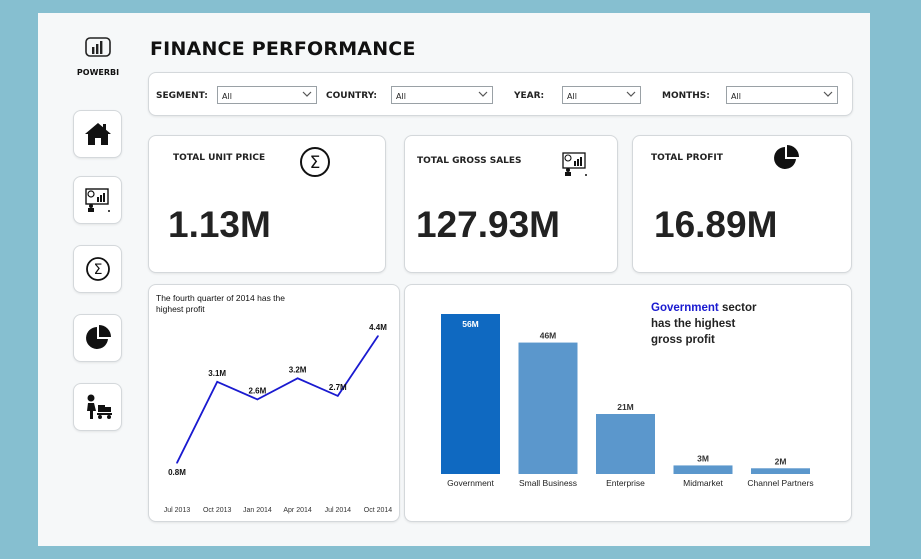 This screenshot has height=559, width=921. Describe the element at coordinates (442, 95) in the screenshot. I see `country-filter-select: All` at that location.